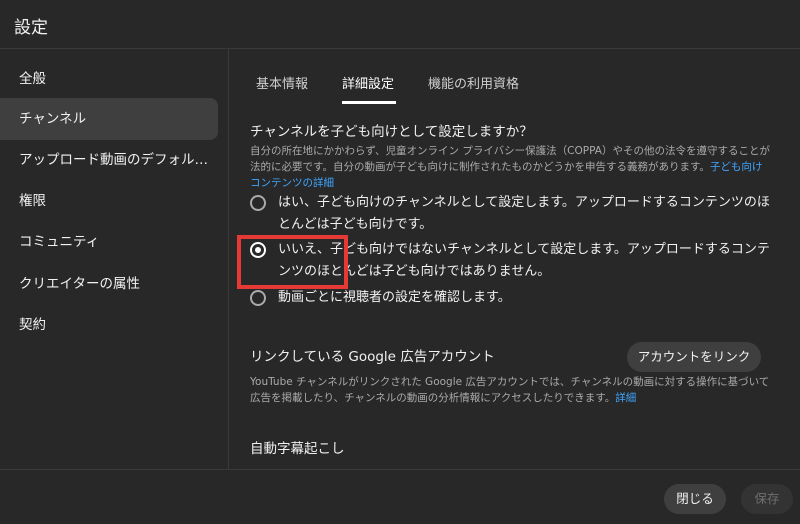 The image size is (800, 524). I want to click on close-button: 閉じる, so click(695, 499).